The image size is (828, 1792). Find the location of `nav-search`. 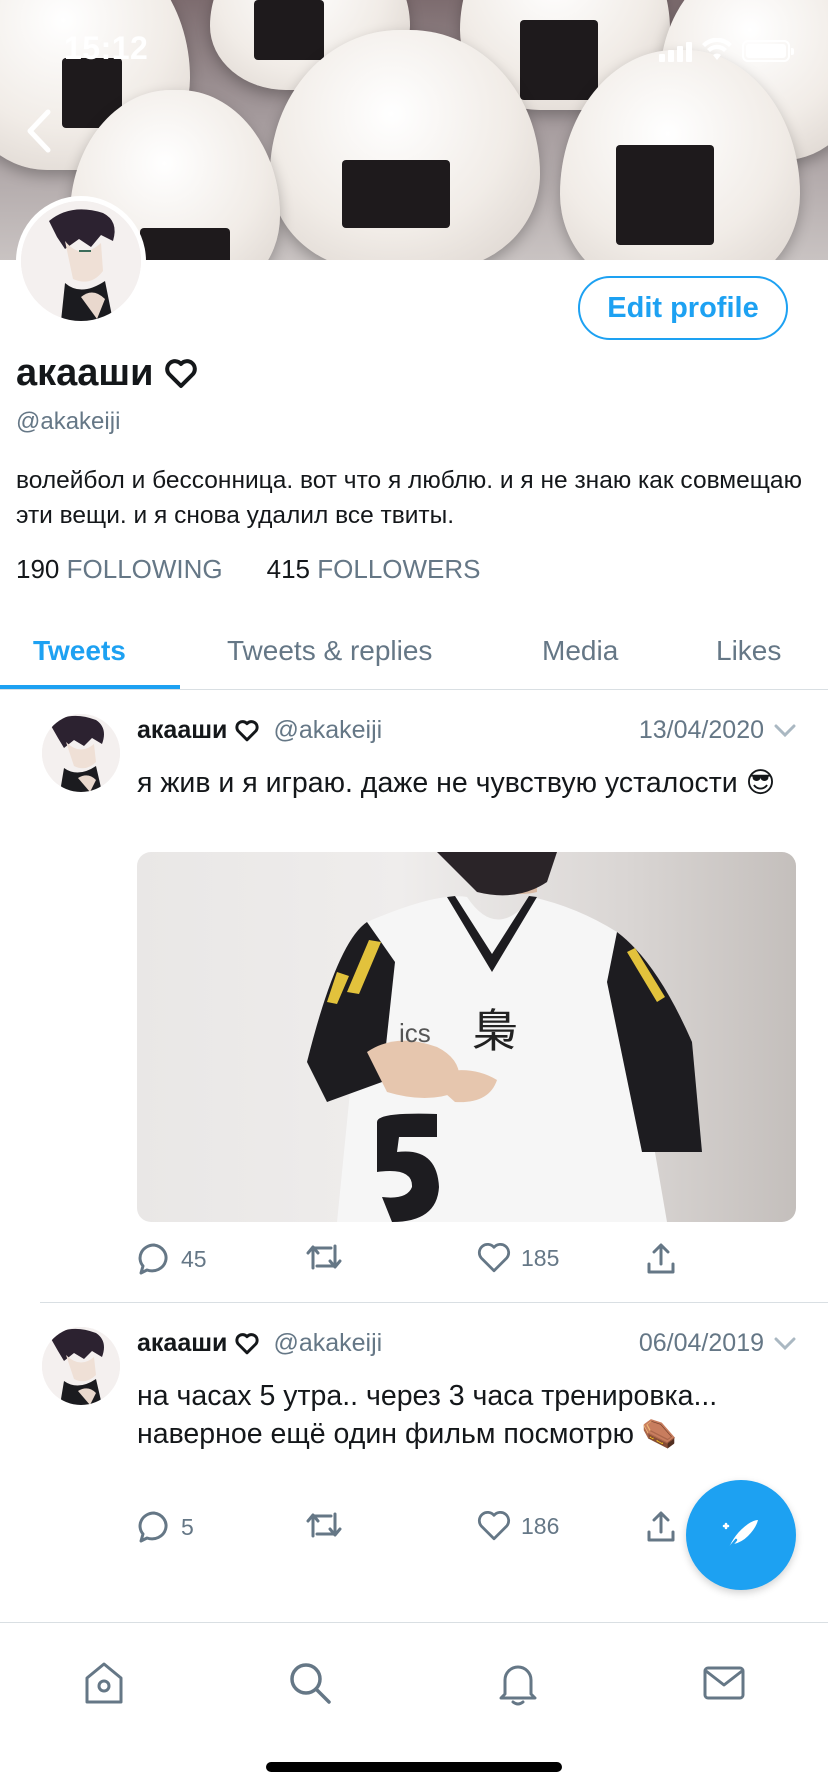

nav-search is located at coordinates (310, 1683).